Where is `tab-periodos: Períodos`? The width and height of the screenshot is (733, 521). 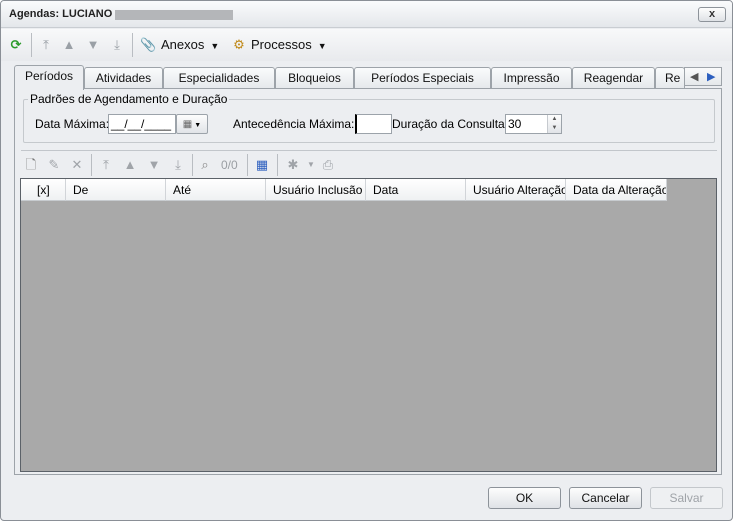 tab-periodos: Períodos is located at coordinates (49, 77).